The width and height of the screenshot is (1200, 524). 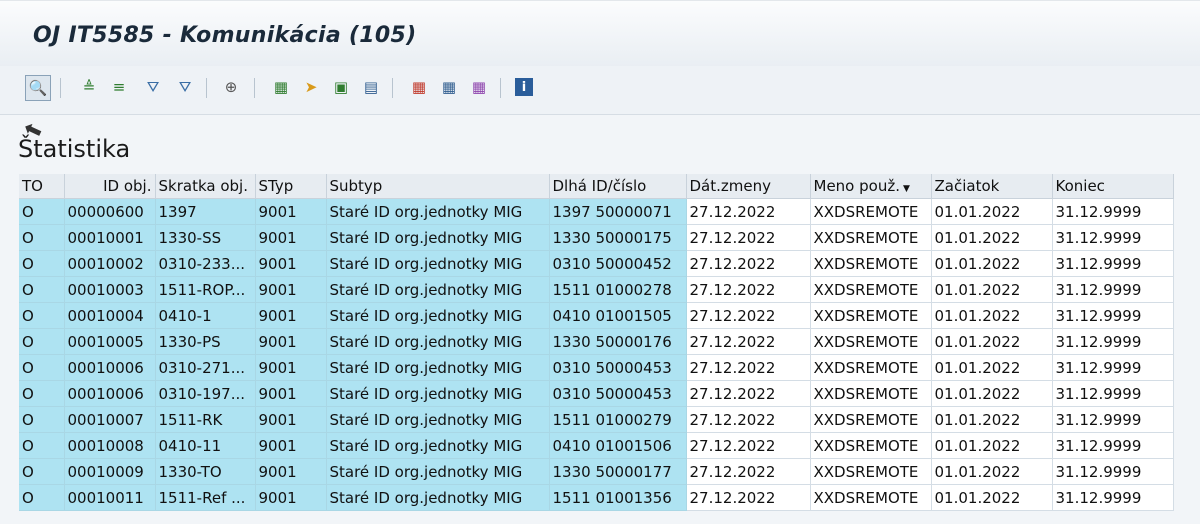 I want to click on cell-id: 00010011, so click(x=110, y=497).